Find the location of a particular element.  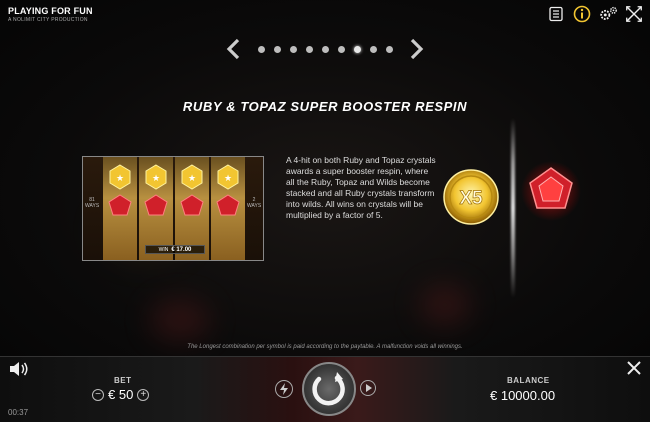

top-toolbar is located at coordinates (595, 14).